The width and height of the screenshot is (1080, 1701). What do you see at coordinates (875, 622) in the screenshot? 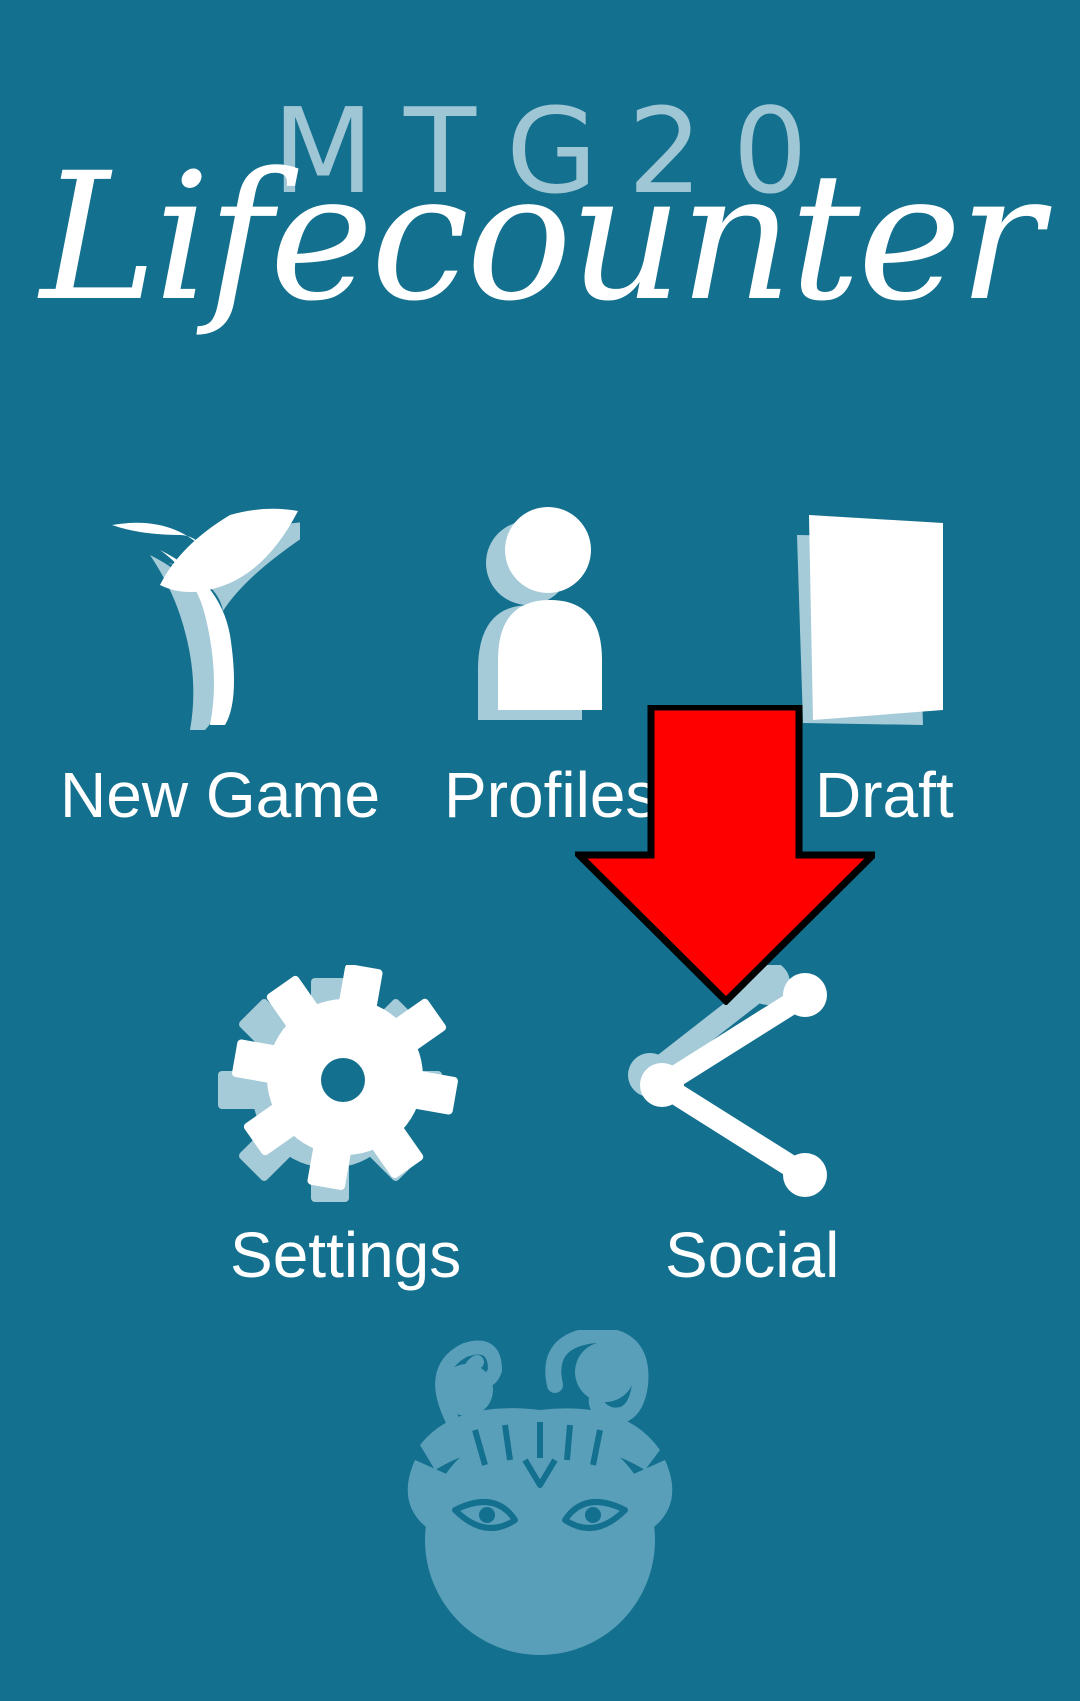
I see `card-icon` at bounding box center [875, 622].